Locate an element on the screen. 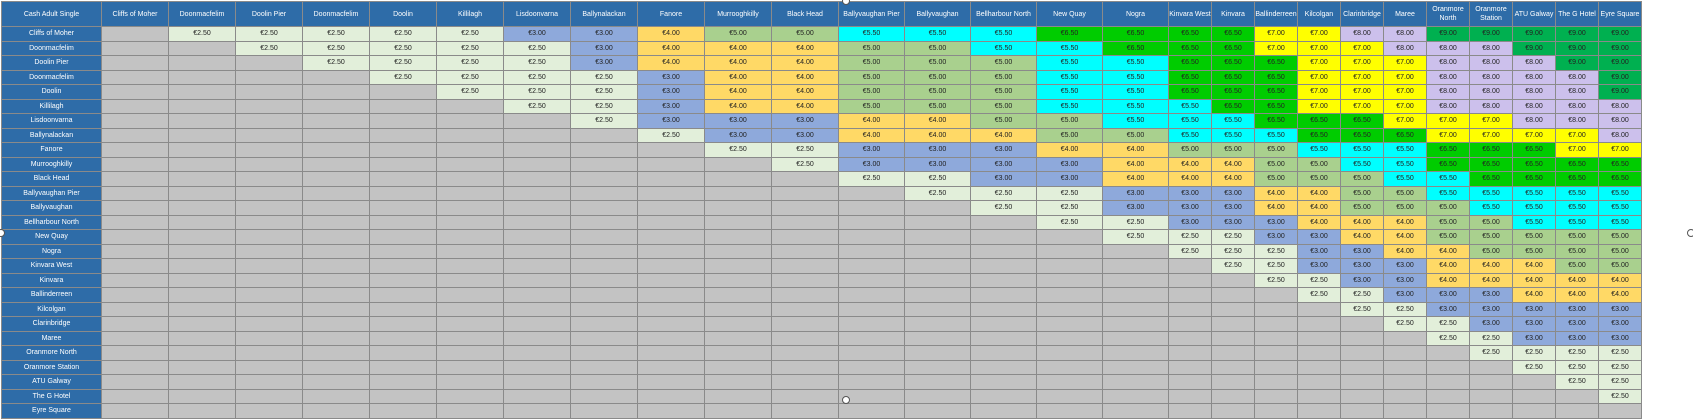 This screenshot has width=1693, height=419. column-header: ATU Galway is located at coordinates (1534, 14).